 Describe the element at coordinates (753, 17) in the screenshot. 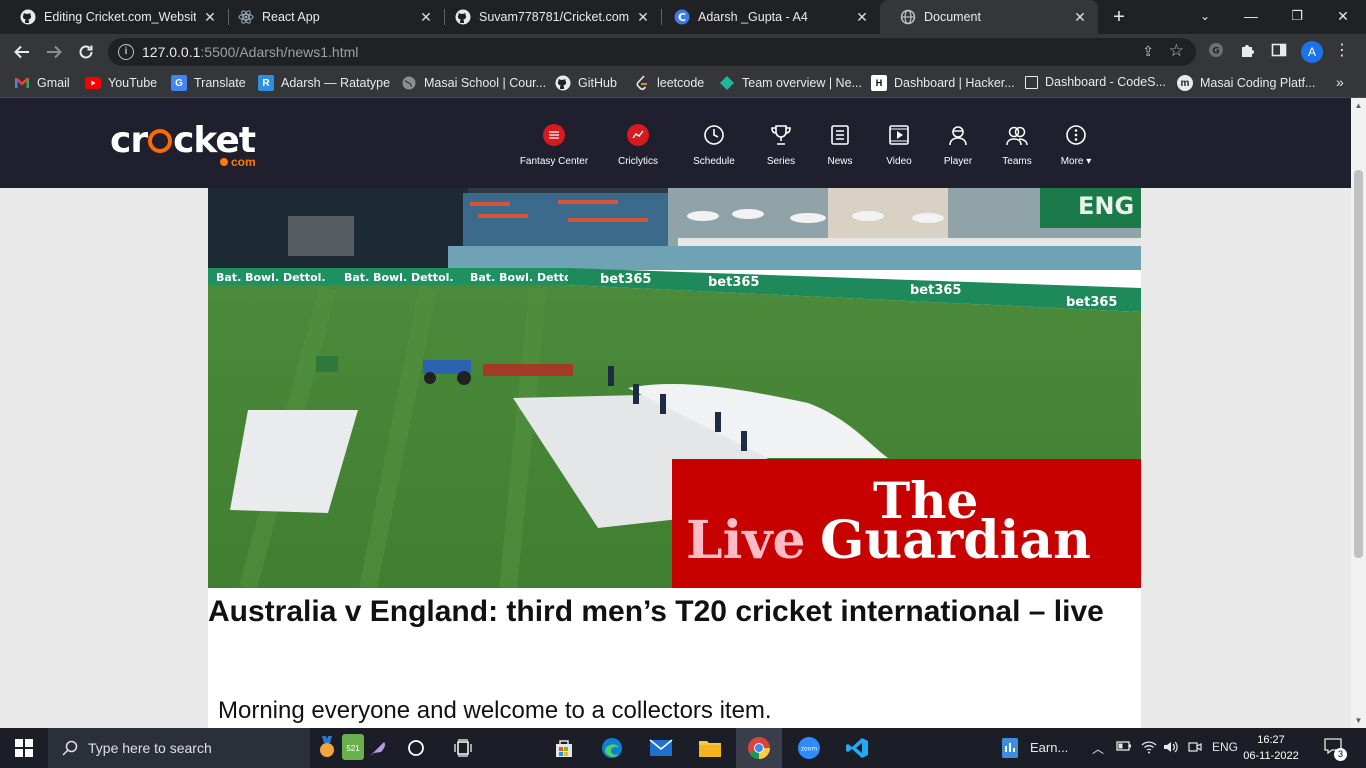

I see `tab-title: Adarsh _Gupta - A4` at that location.